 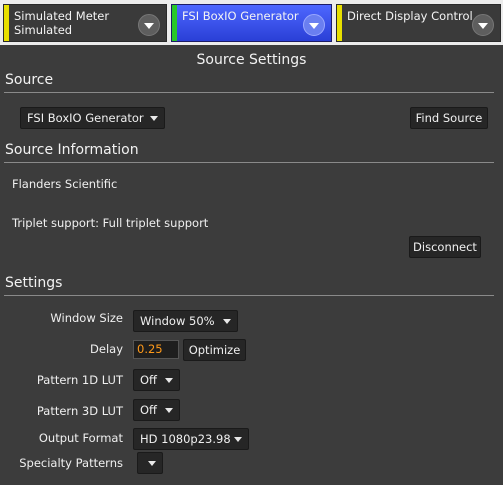 I want to click on window-size-select: Window 50%, so click(x=185, y=321).